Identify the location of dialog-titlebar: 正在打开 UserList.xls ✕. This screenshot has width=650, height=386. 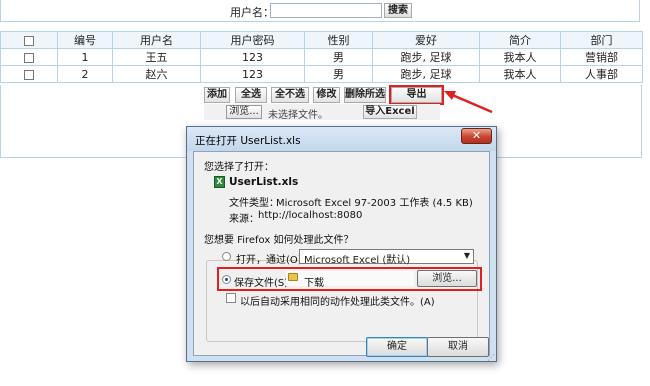
(341, 139).